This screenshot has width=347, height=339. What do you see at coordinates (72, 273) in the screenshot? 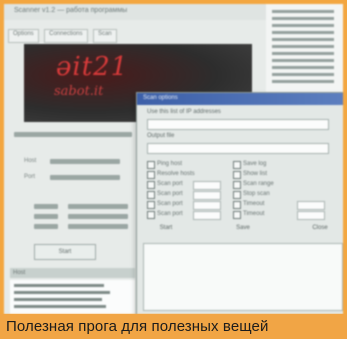
I see `bottom-list-header: Host` at bounding box center [72, 273].